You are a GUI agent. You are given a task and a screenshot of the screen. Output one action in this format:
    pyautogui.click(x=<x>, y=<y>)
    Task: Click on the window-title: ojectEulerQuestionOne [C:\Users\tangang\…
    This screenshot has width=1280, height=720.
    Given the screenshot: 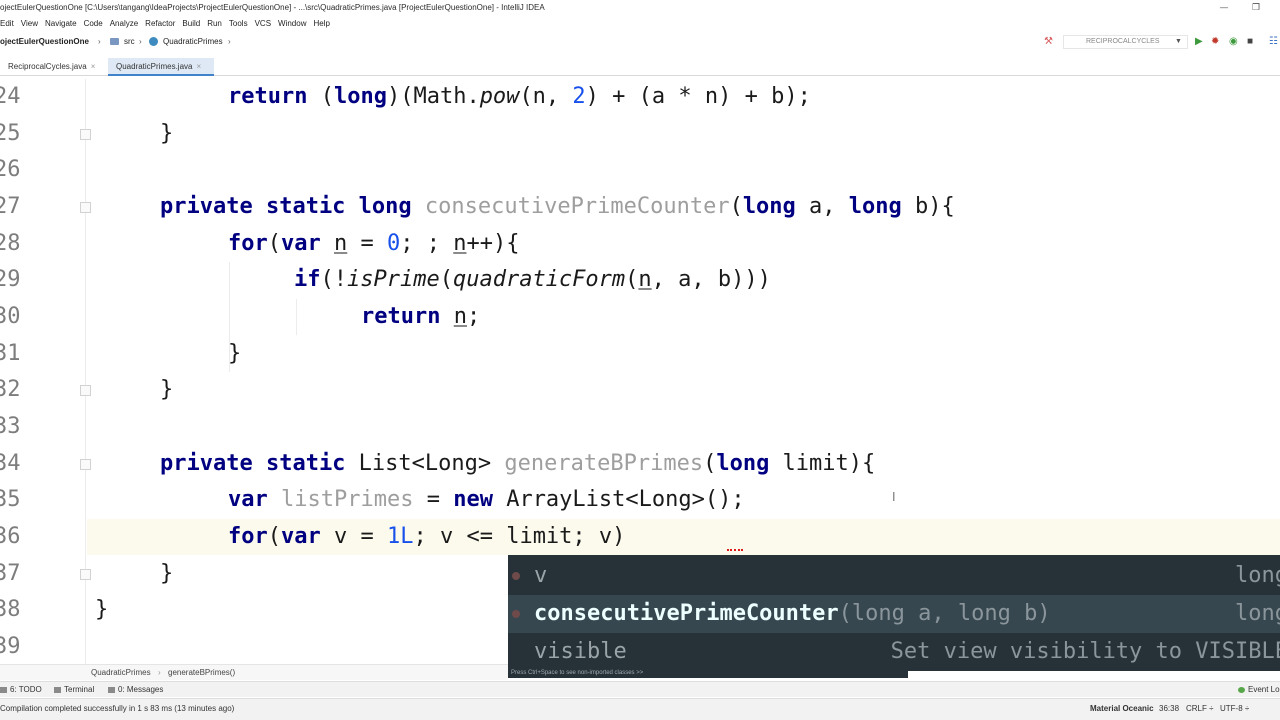 What is the action you would take?
    pyautogui.click(x=272, y=7)
    